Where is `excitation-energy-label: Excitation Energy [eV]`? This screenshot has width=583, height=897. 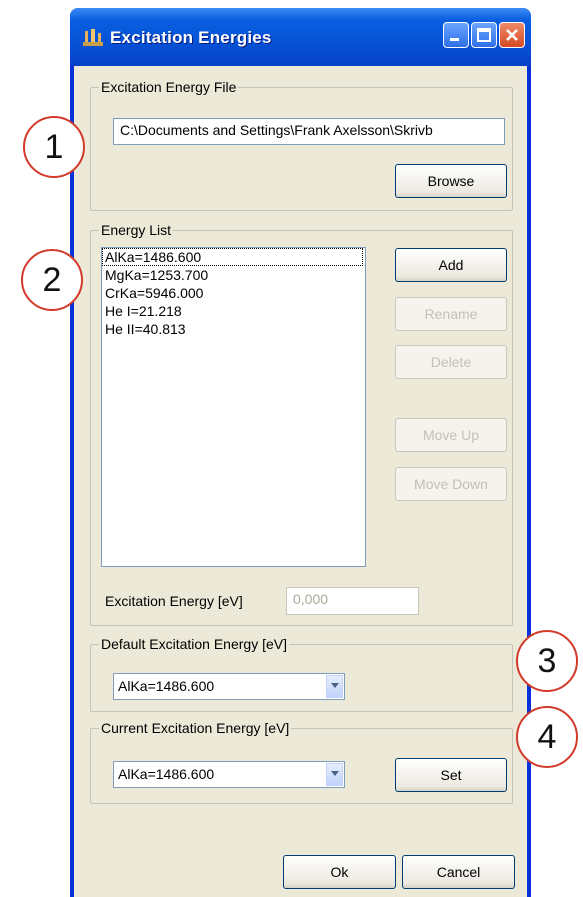 excitation-energy-label: Excitation Energy [eV] is located at coordinates (174, 601).